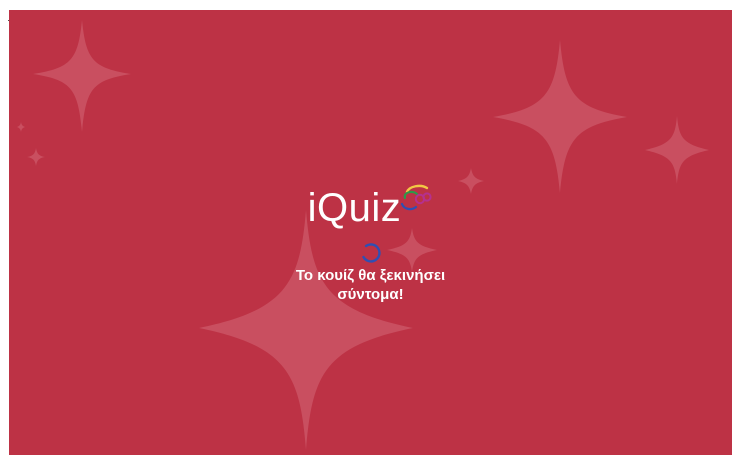 Image resolution: width=741 pixels, height=465 pixels. Describe the element at coordinates (416, 197) in the screenshot. I see `iquiz-brain-icon` at that location.